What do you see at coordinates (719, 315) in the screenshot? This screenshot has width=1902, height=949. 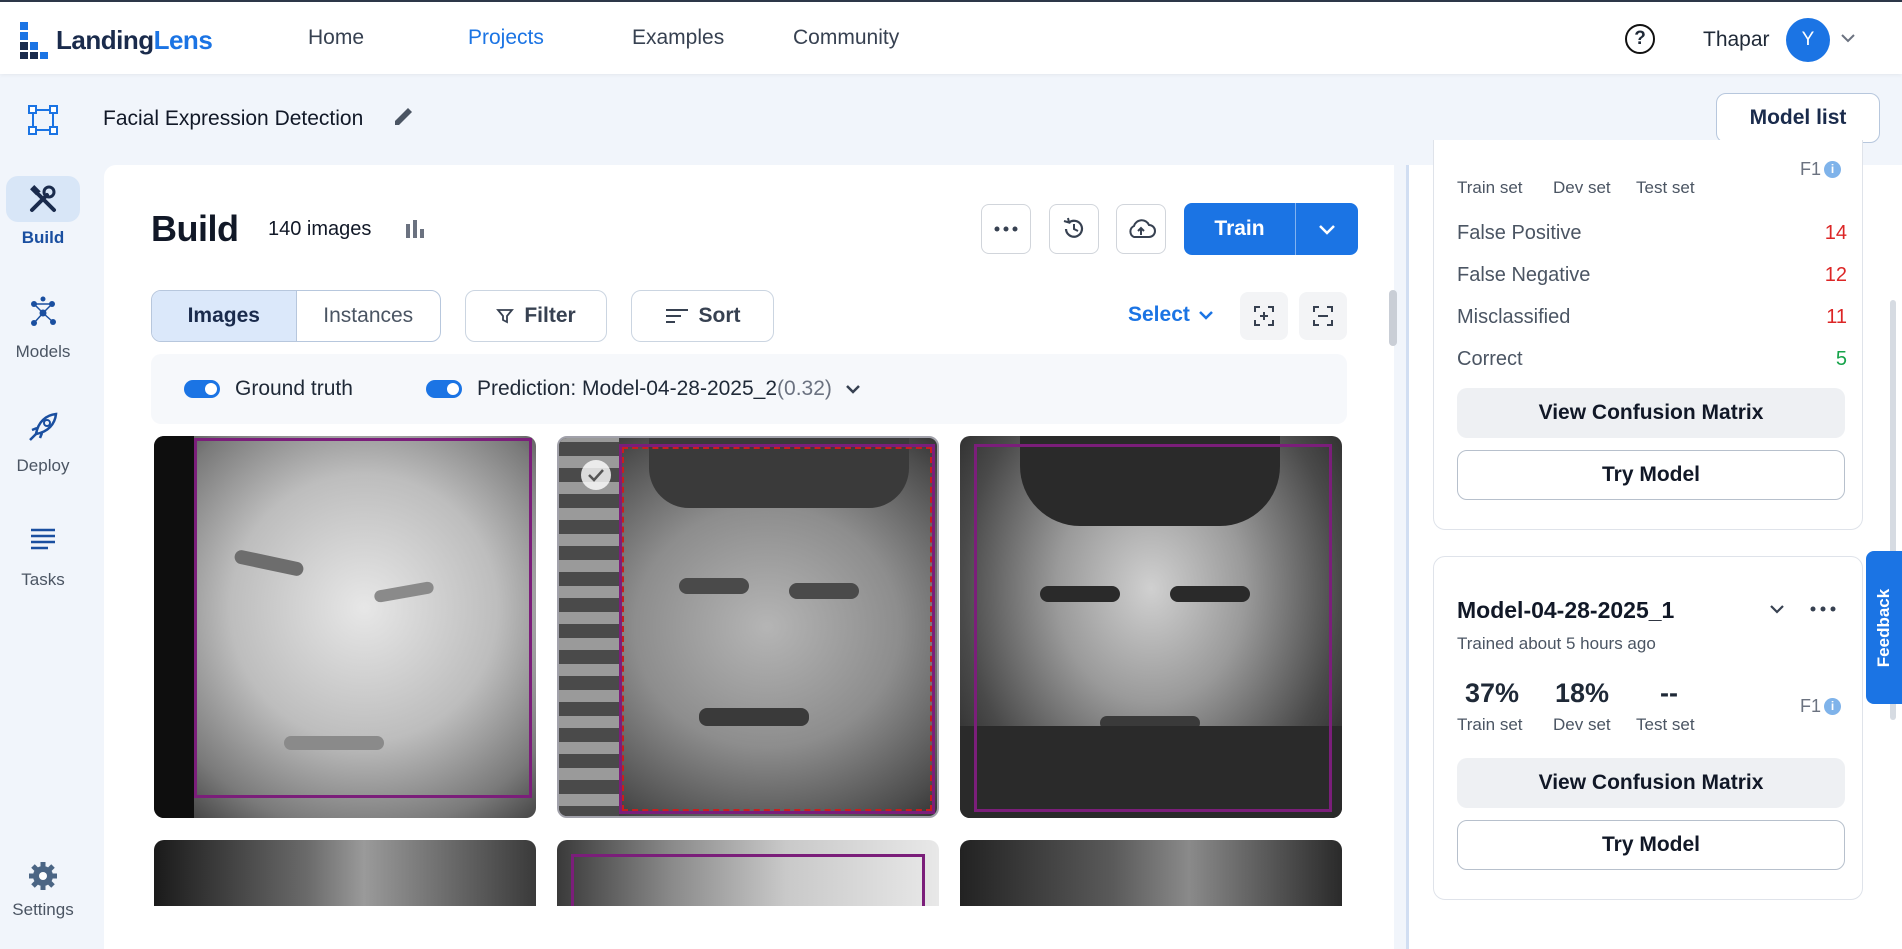 I see `sort-label: Sort` at bounding box center [719, 315].